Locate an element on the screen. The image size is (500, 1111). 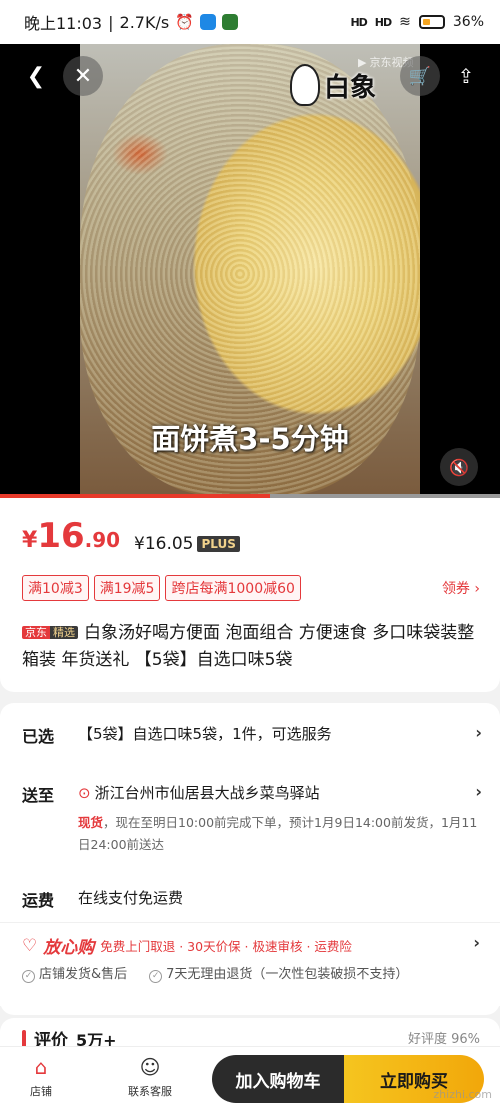
section-accent-bar is located at coordinates (24, 1038).